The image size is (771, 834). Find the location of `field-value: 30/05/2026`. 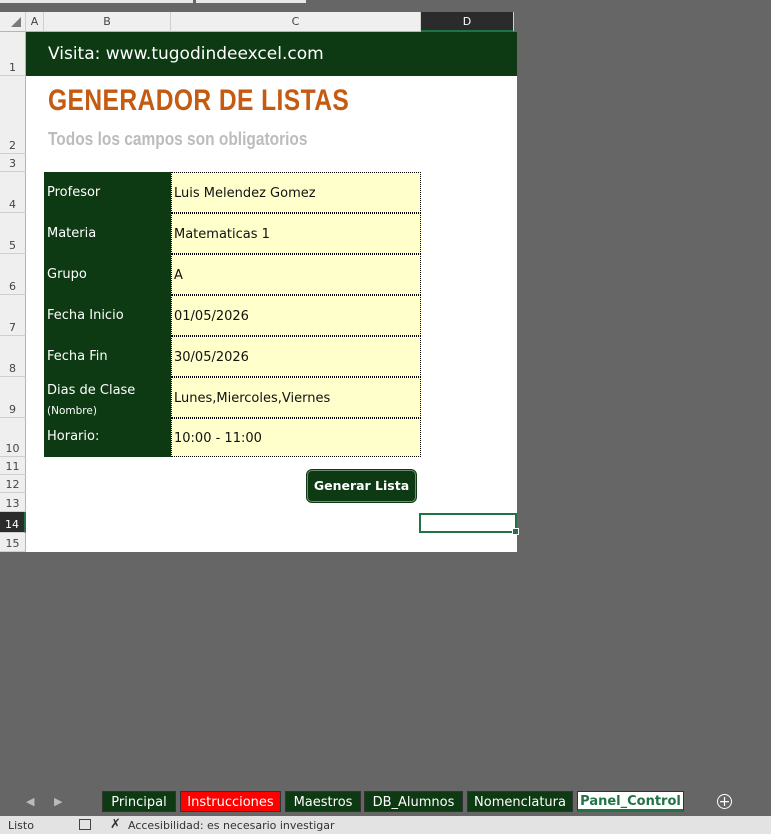

field-value: 30/05/2026 is located at coordinates (211, 357).